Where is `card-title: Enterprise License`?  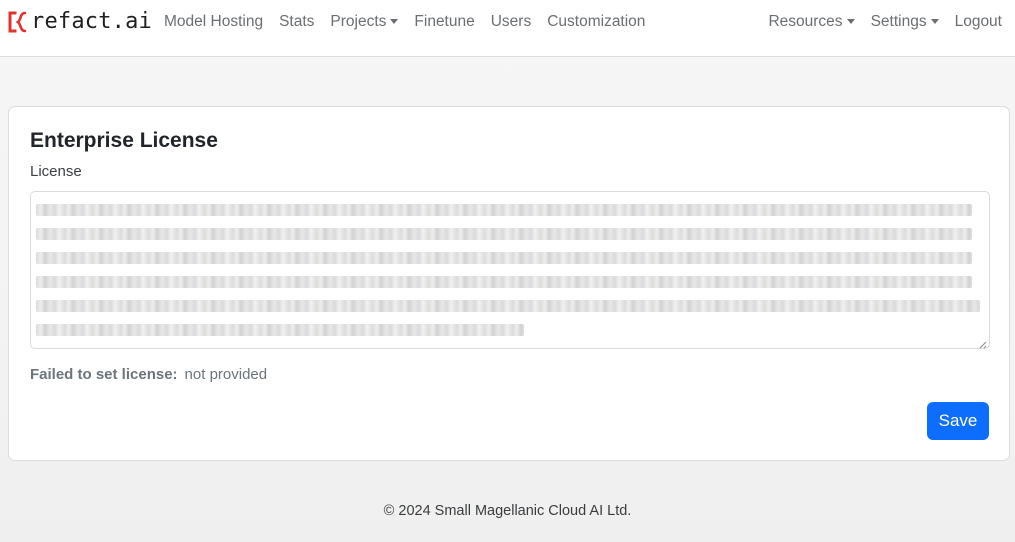
card-title: Enterprise License is located at coordinates (124, 140).